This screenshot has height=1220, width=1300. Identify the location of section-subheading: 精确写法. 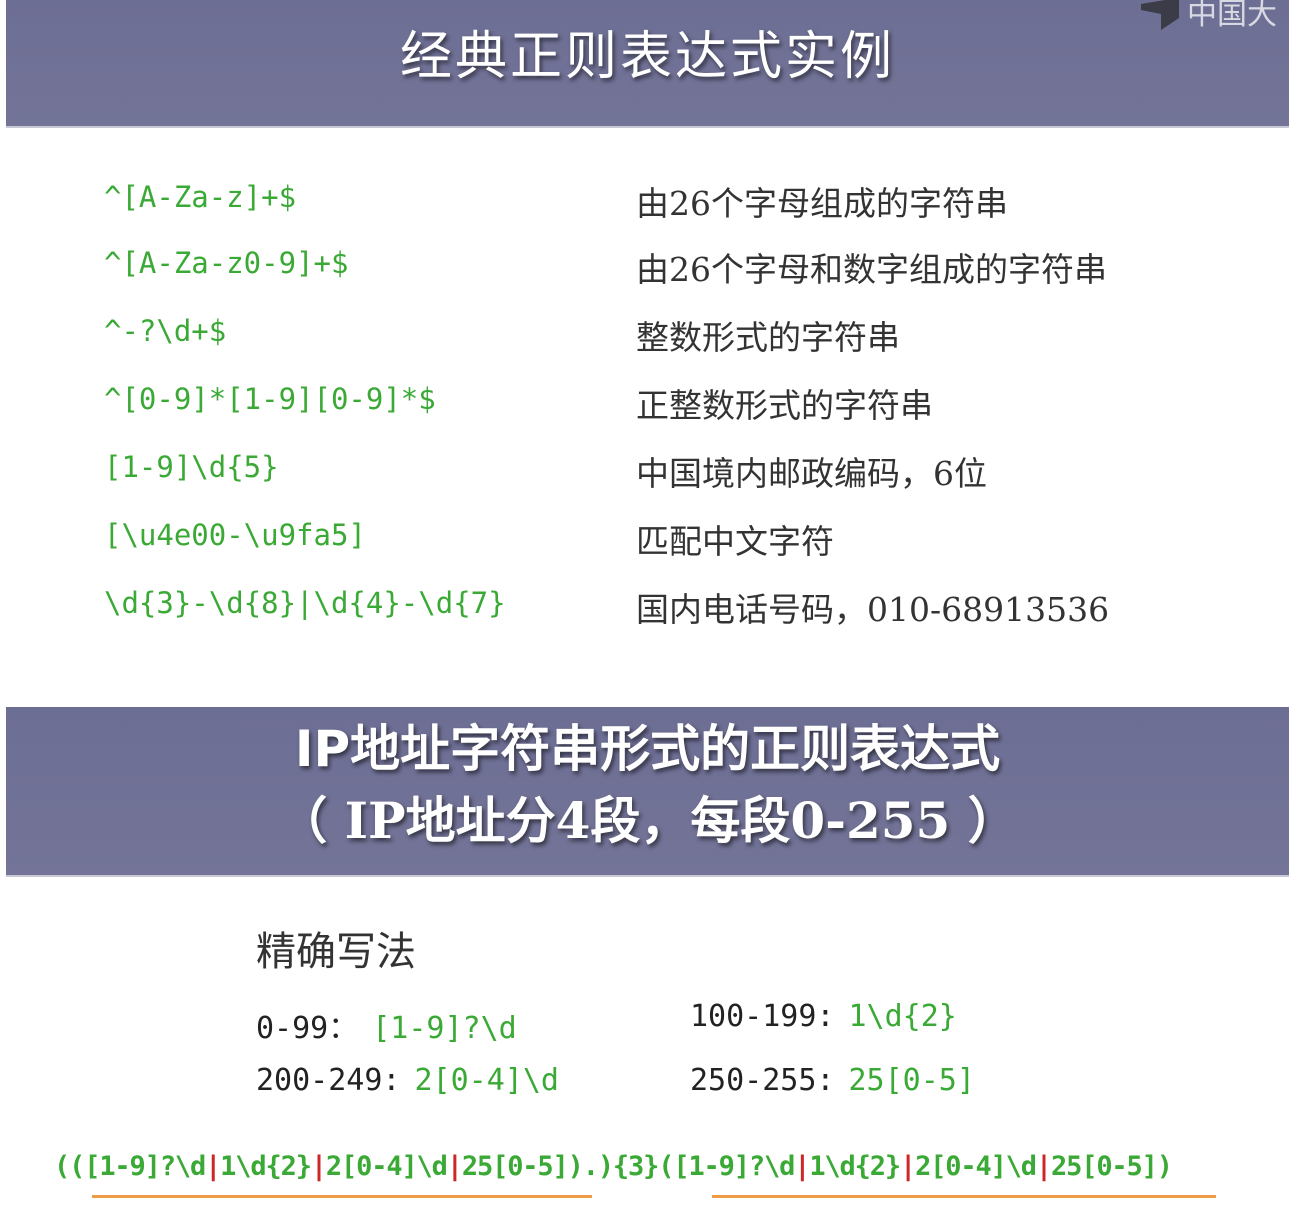
(336, 952).